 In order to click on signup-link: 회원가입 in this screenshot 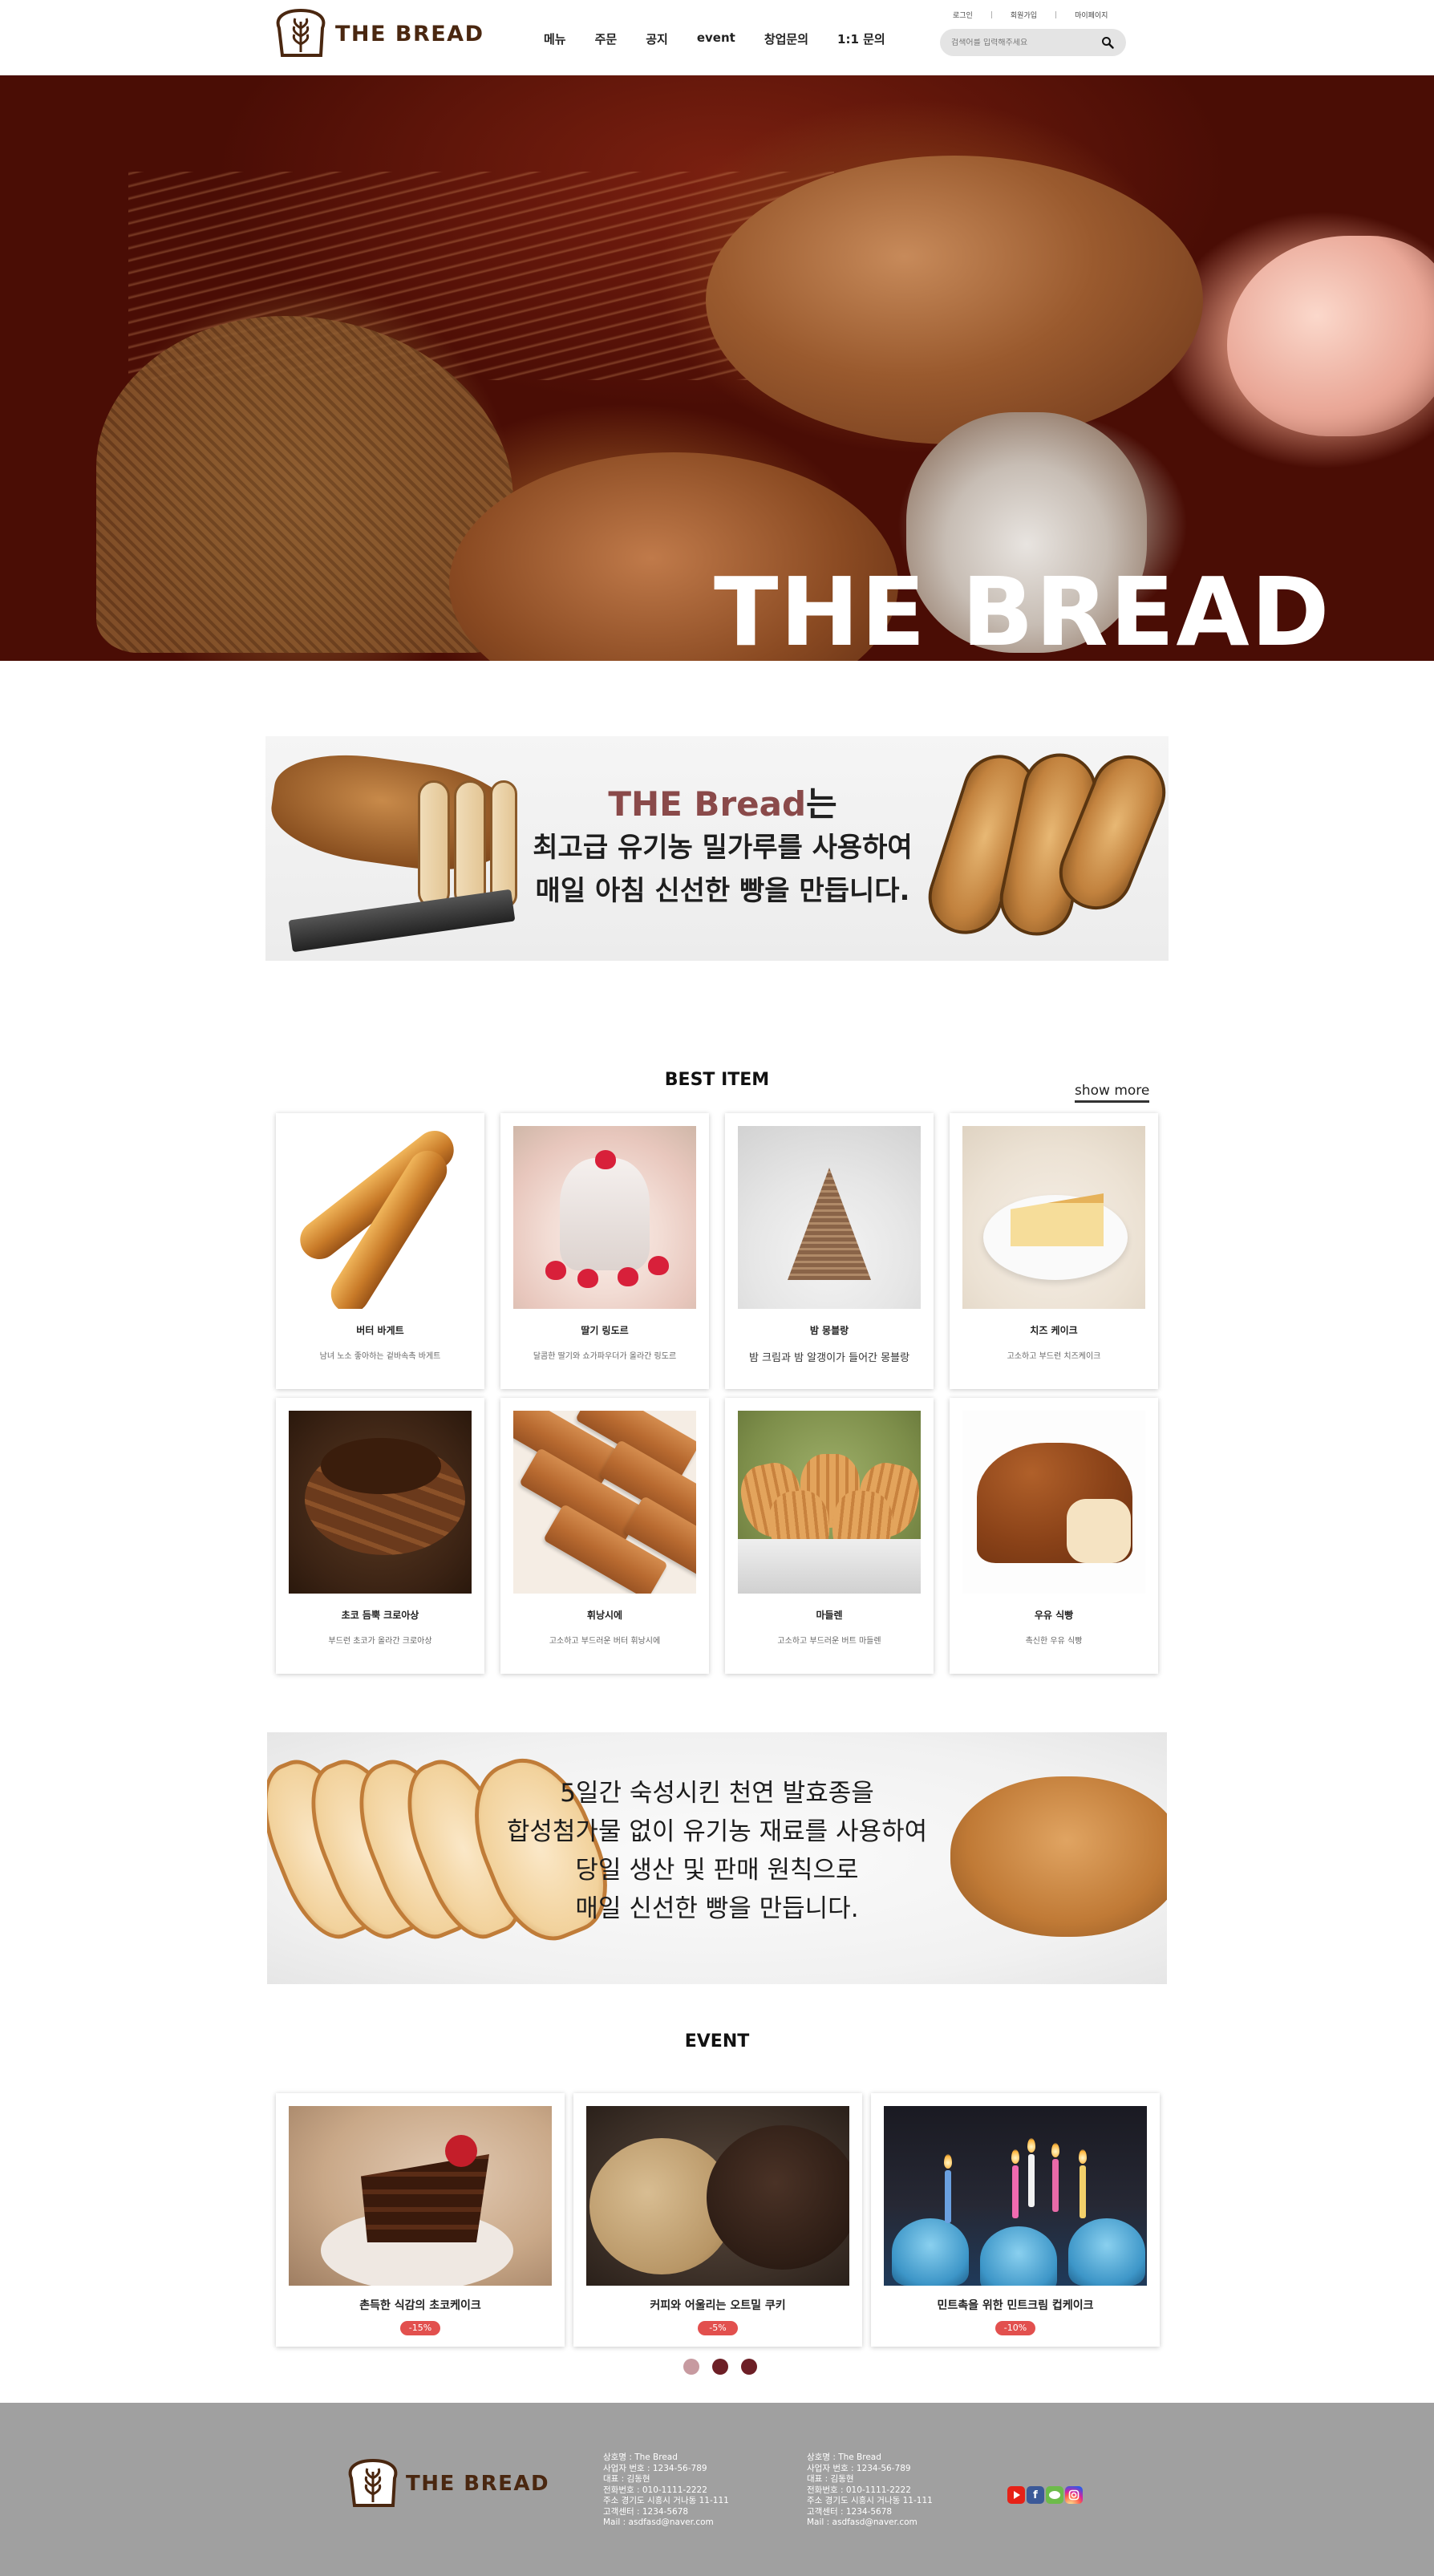, I will do `click(1024, 15)`.